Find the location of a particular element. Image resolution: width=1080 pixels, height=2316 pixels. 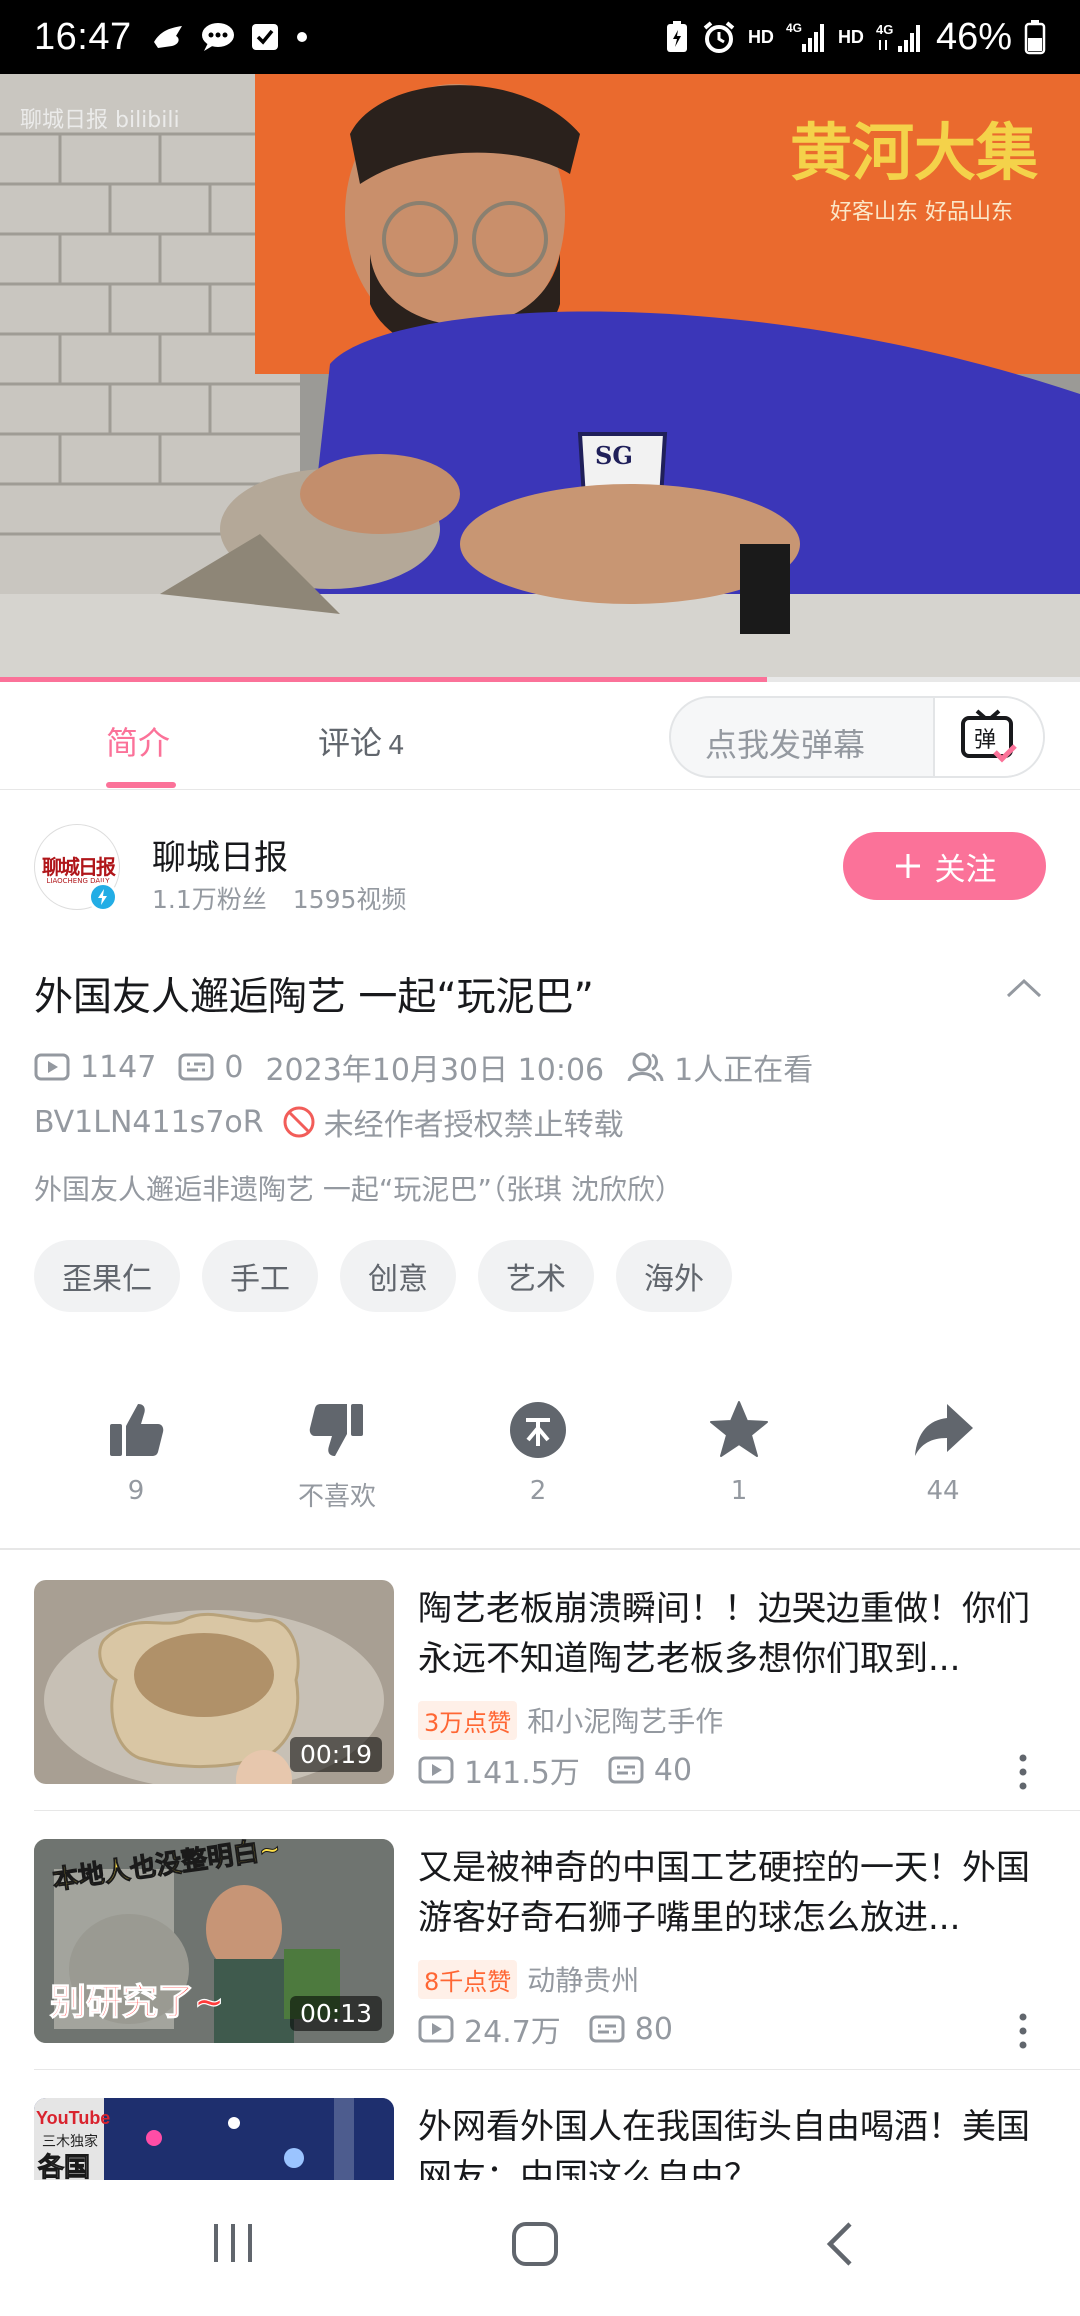

notification-icons is located at coordinates (230, 37).